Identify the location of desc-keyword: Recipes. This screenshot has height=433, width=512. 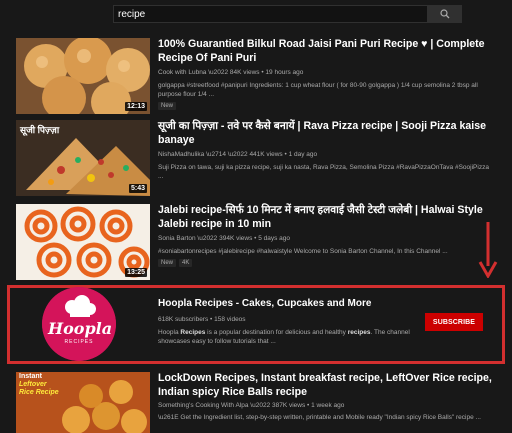
(193, 332).